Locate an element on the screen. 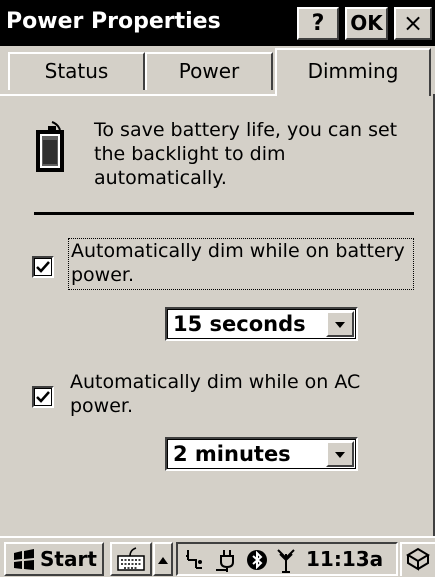 The image size is (435, 577). help-button: ? is located at coordinates (318, 23).